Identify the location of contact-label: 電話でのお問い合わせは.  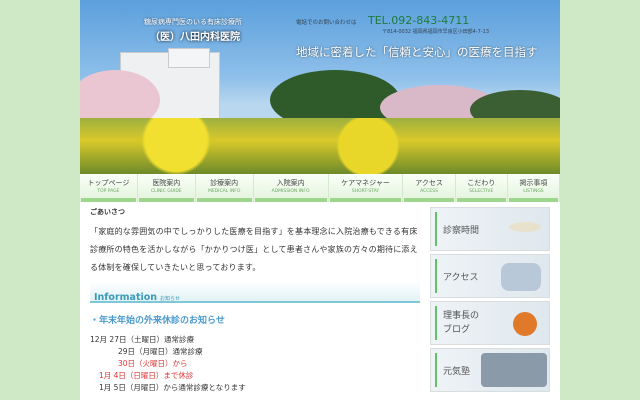
(326, 23).